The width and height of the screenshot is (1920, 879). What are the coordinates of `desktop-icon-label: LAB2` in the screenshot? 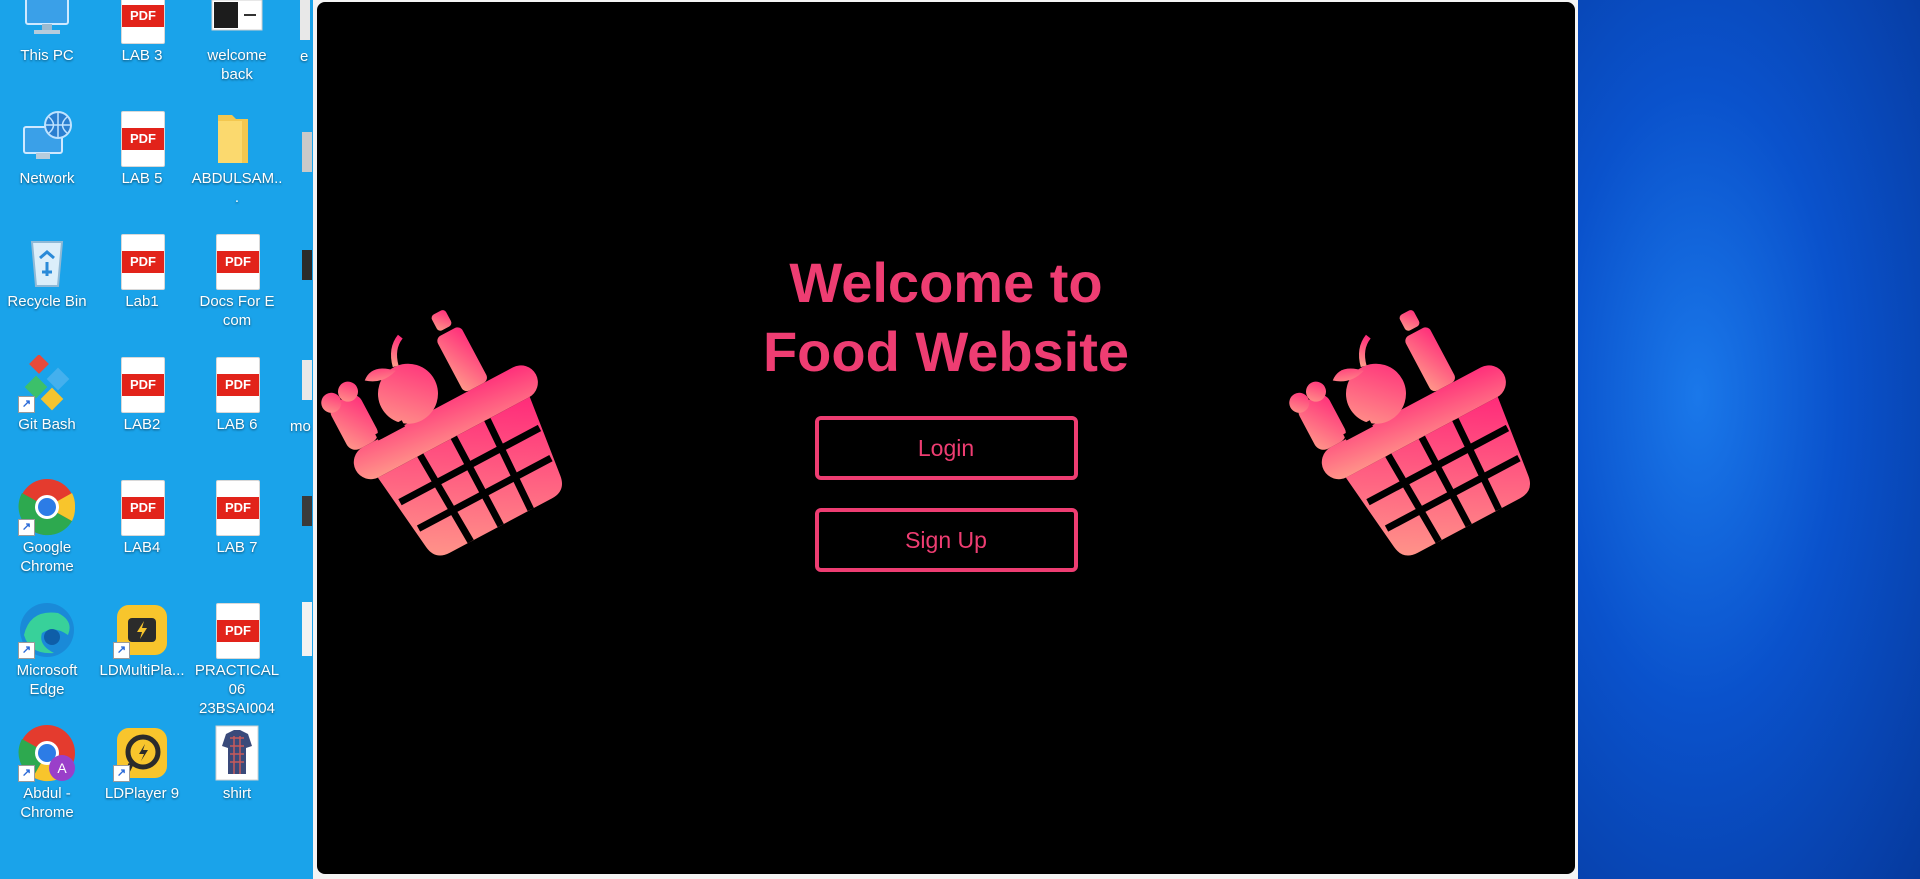 It's located at (142, 424).